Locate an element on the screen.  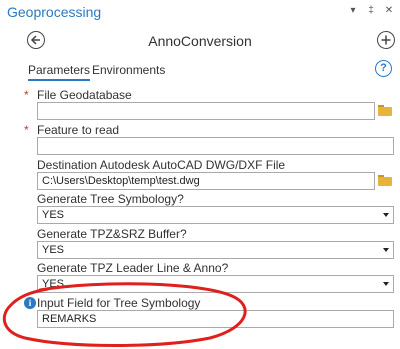
window-controls: ▾ ‡ ✕ is located at coordinates (371, 10).